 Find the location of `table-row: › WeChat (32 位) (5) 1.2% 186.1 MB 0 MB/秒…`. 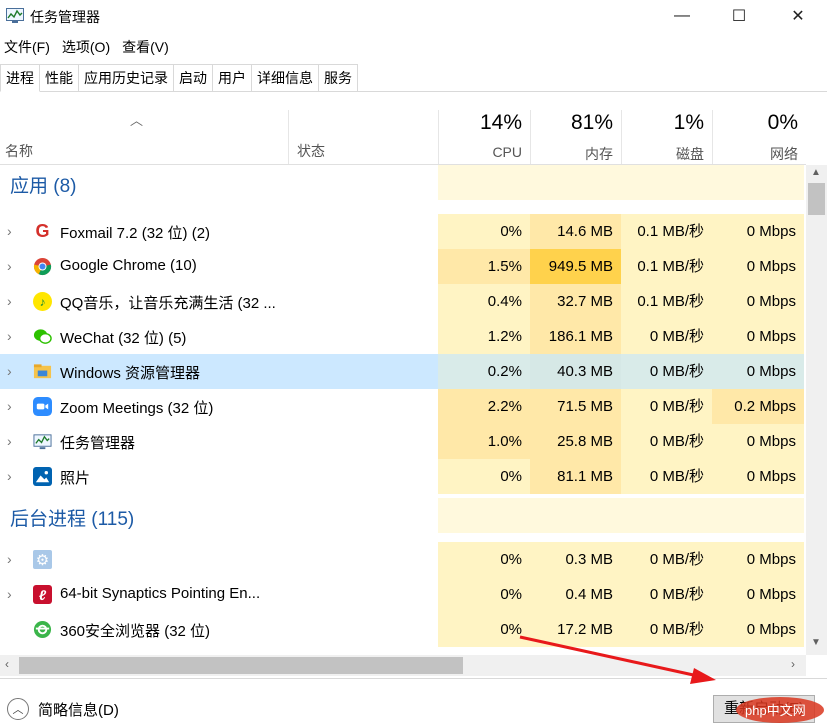

table-row: › WeChat (32 位) (5) 1.2% 186.1 MB 0 MB/秒… is located at coordinates (403, 336).